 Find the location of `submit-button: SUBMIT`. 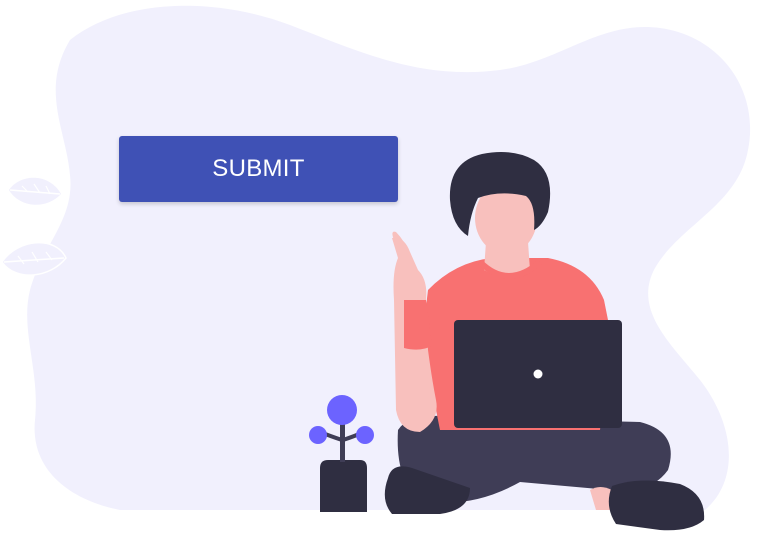

submit-button: SUBMIT is located at coordinates (258, 169).